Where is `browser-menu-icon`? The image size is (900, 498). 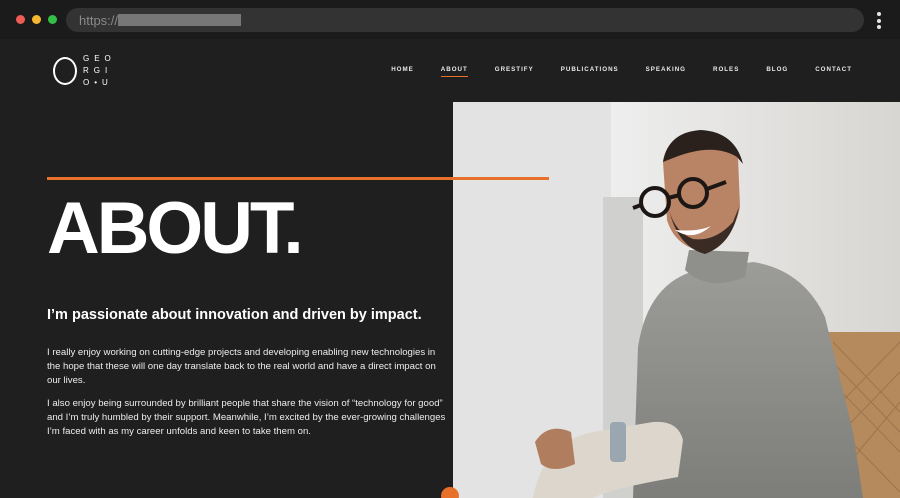 browser-menu-icon is located at coordinates (879, 20).